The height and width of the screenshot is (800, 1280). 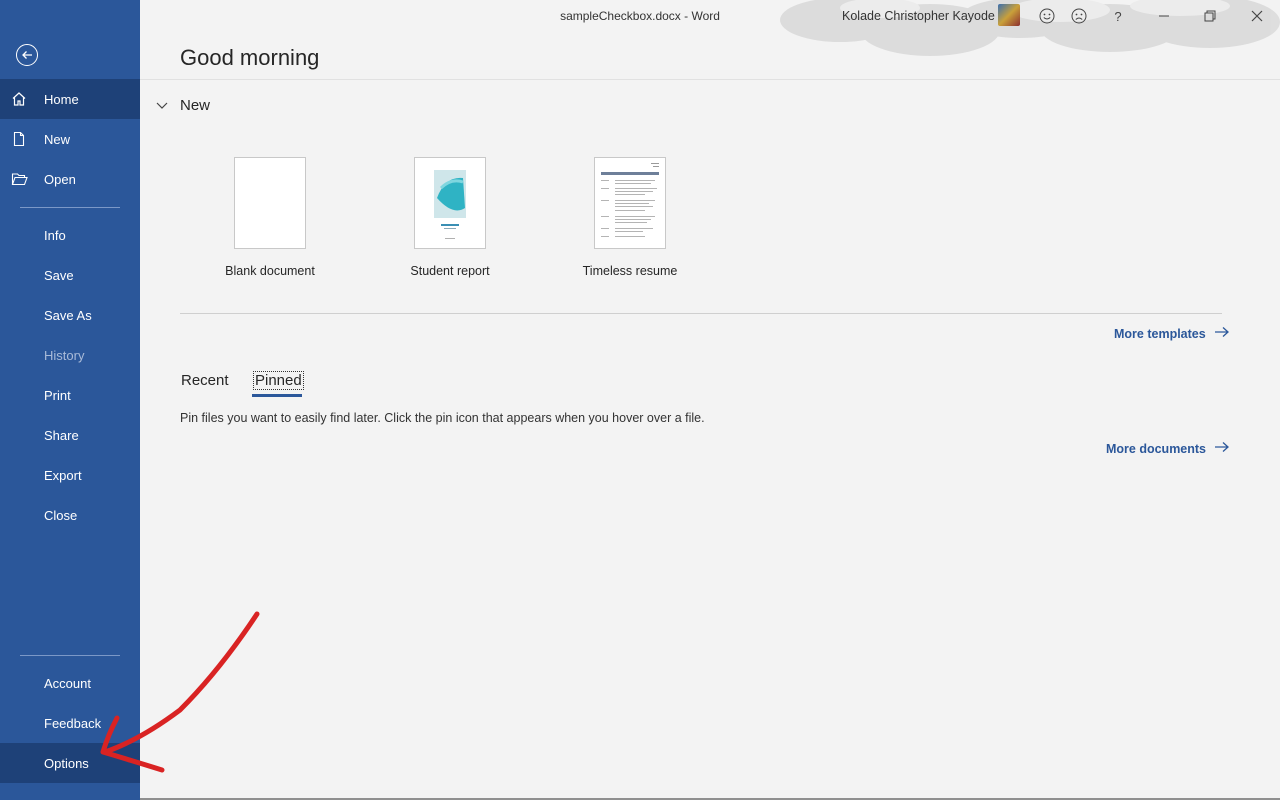 I want to click on template-name: Blank document, so click(x=270, y=271).